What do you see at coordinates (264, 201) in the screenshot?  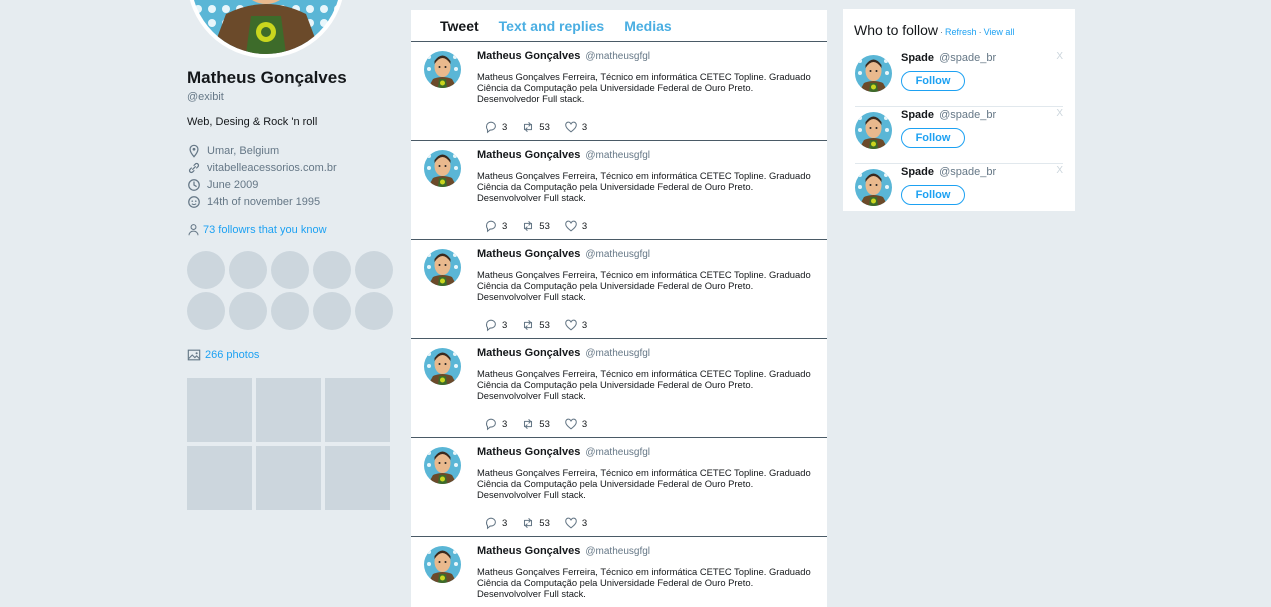 I see `birthday-text: 14th of november 1995` at bounding box center [264, 201].